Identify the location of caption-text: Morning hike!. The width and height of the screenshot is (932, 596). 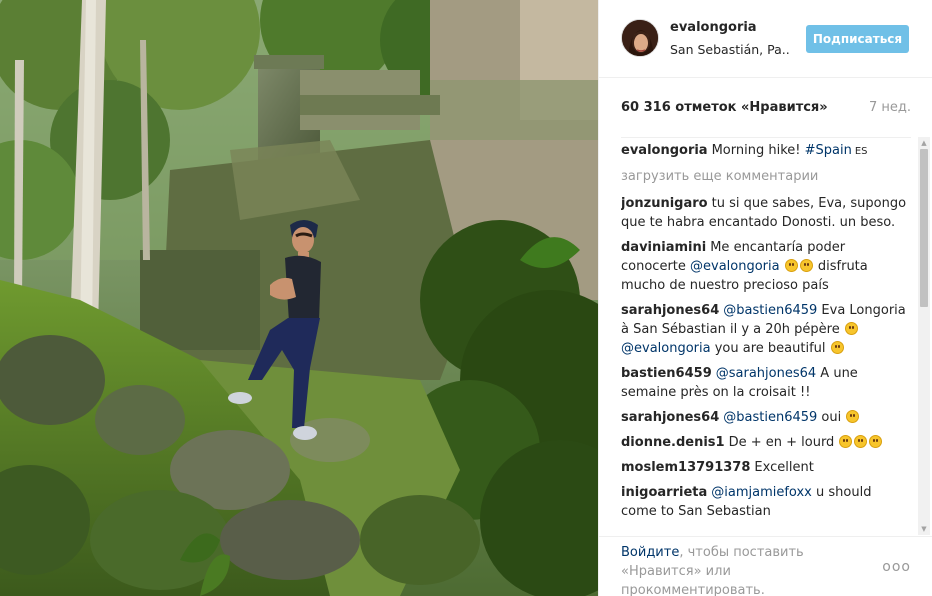
(758, 150).